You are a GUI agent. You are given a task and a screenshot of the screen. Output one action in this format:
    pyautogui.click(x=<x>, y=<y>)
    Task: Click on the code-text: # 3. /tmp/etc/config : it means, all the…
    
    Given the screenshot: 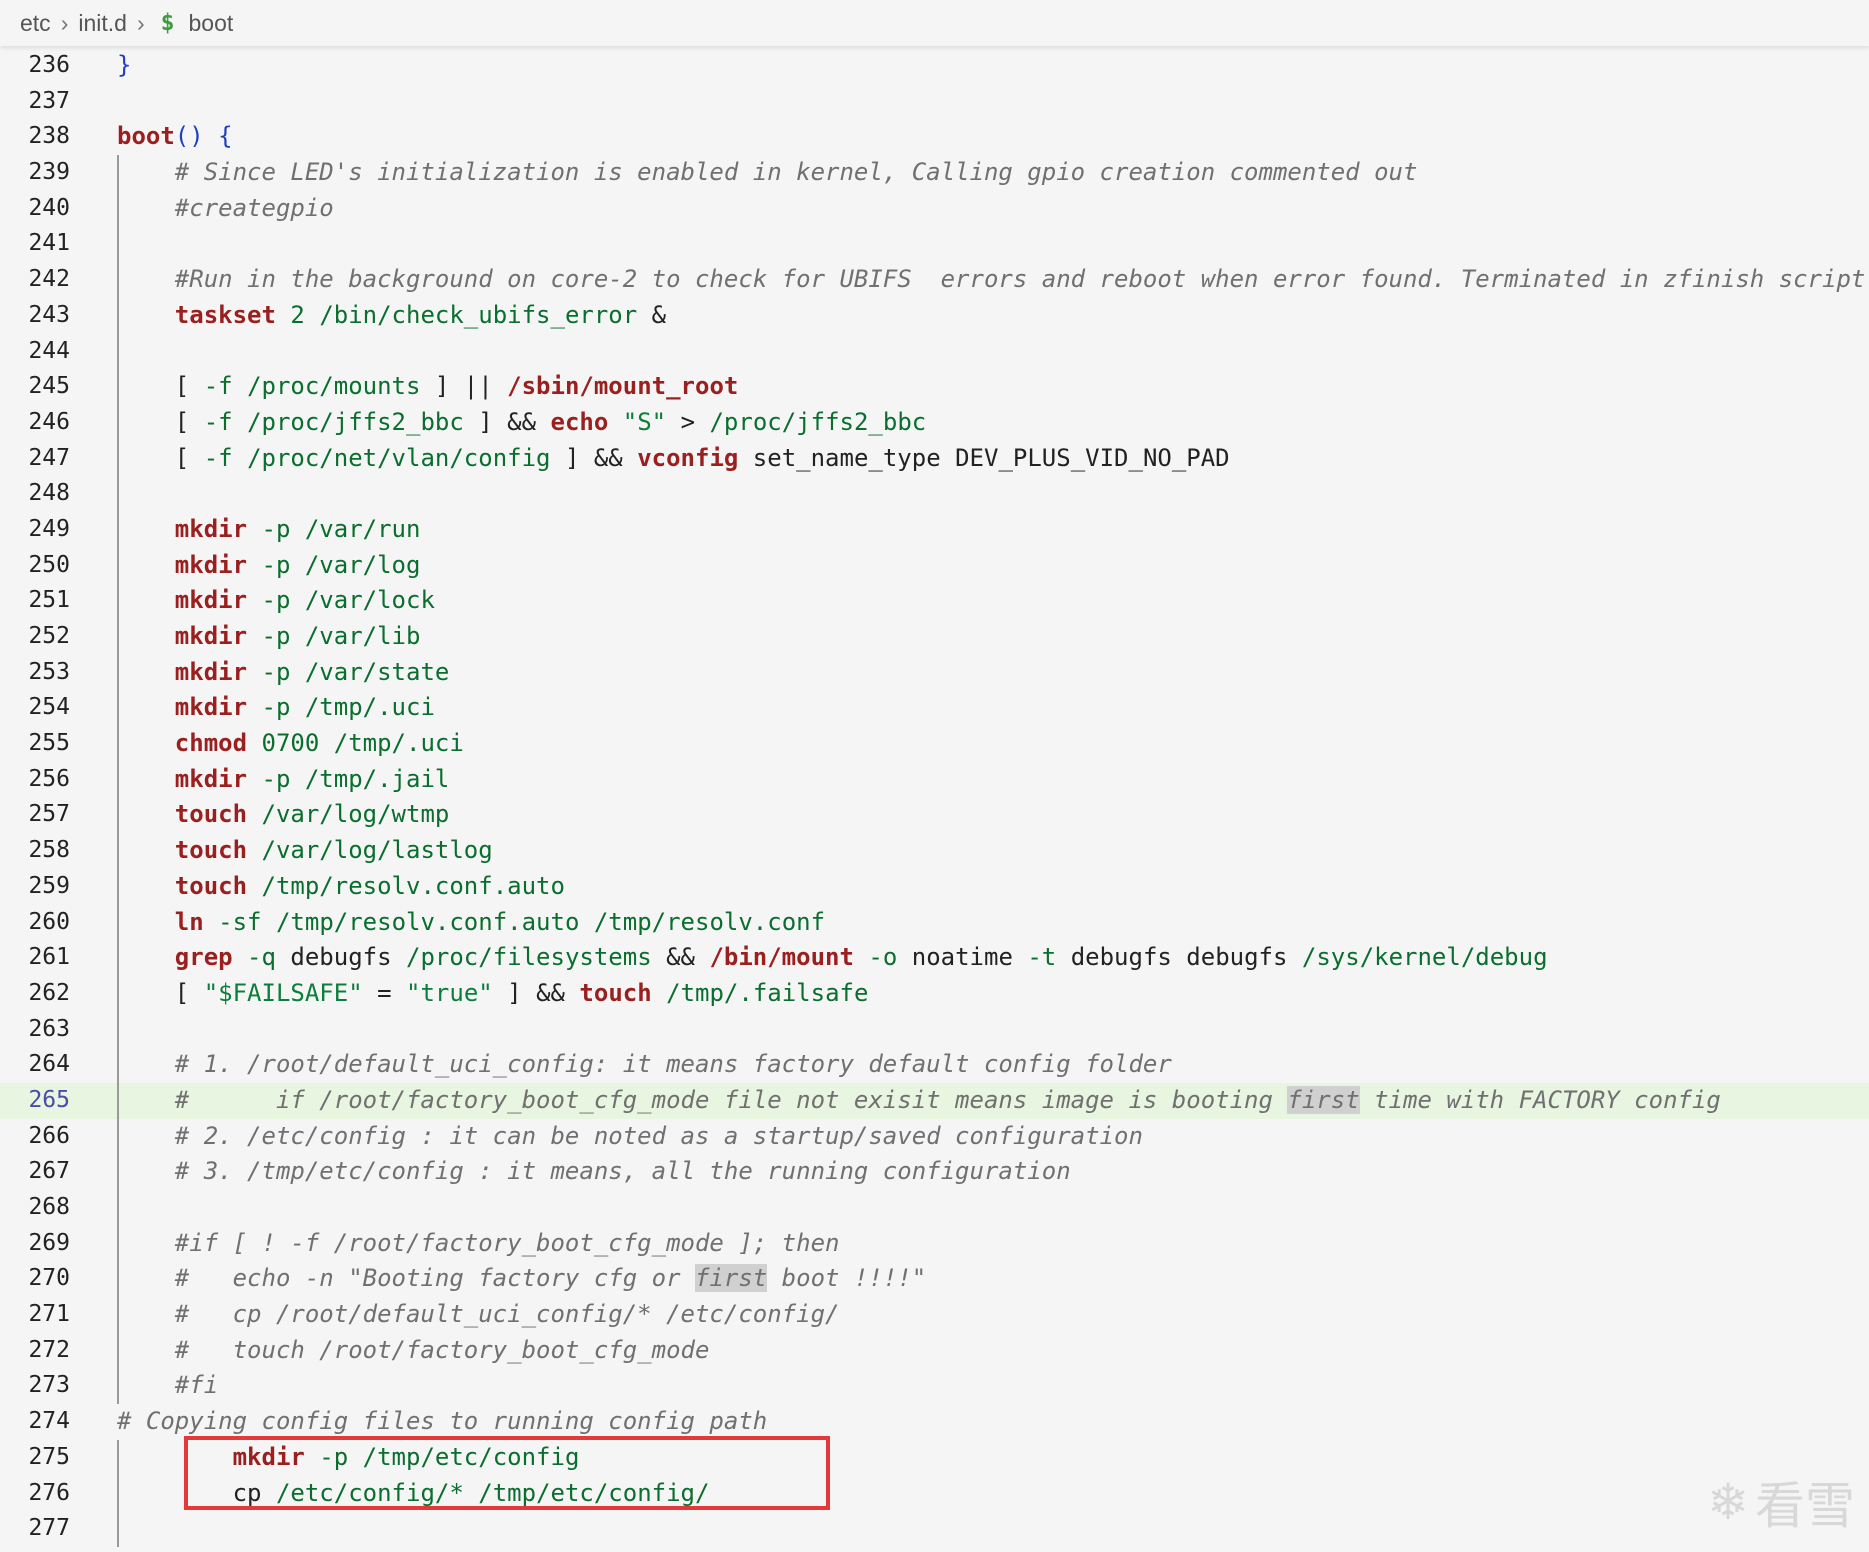 What is the action you would take?
    pyautogui.click(x=622, y=1171)
    